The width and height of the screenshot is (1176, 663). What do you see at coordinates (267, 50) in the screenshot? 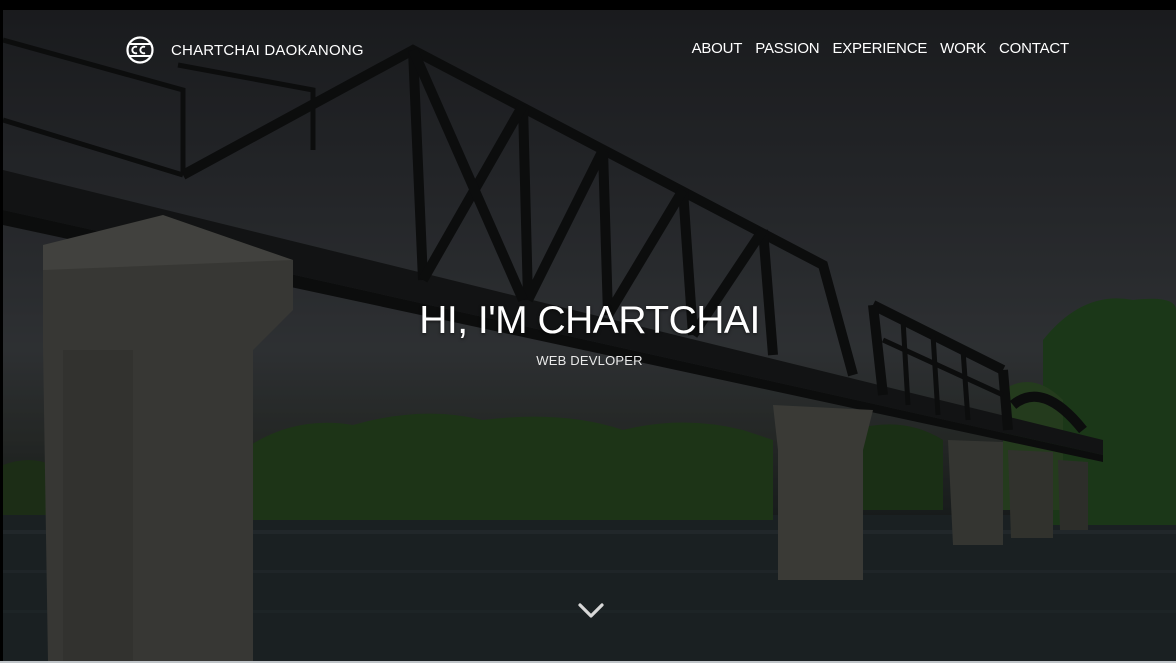
I see `brand-name: CHARTCHAI DAOKANONG` at bounding box center [267, 50].